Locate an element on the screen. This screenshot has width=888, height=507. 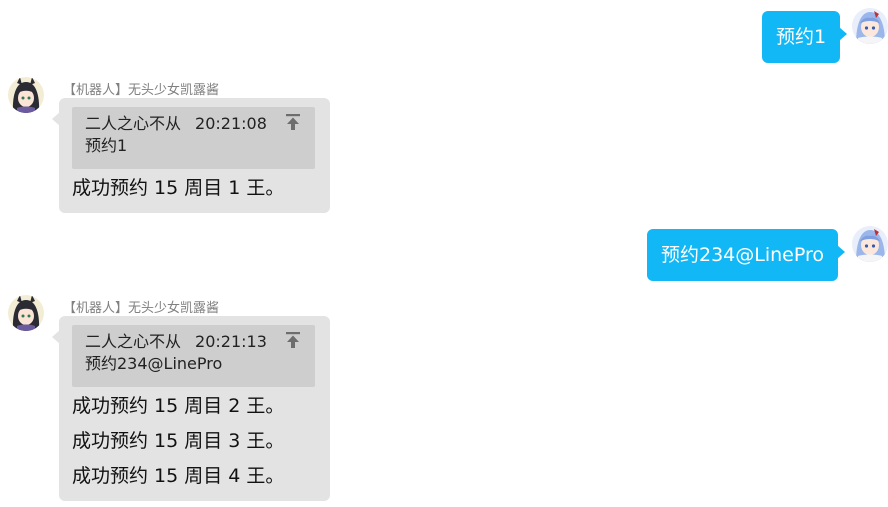
quote-text: 预约1 is located at coordinates (106, 145).